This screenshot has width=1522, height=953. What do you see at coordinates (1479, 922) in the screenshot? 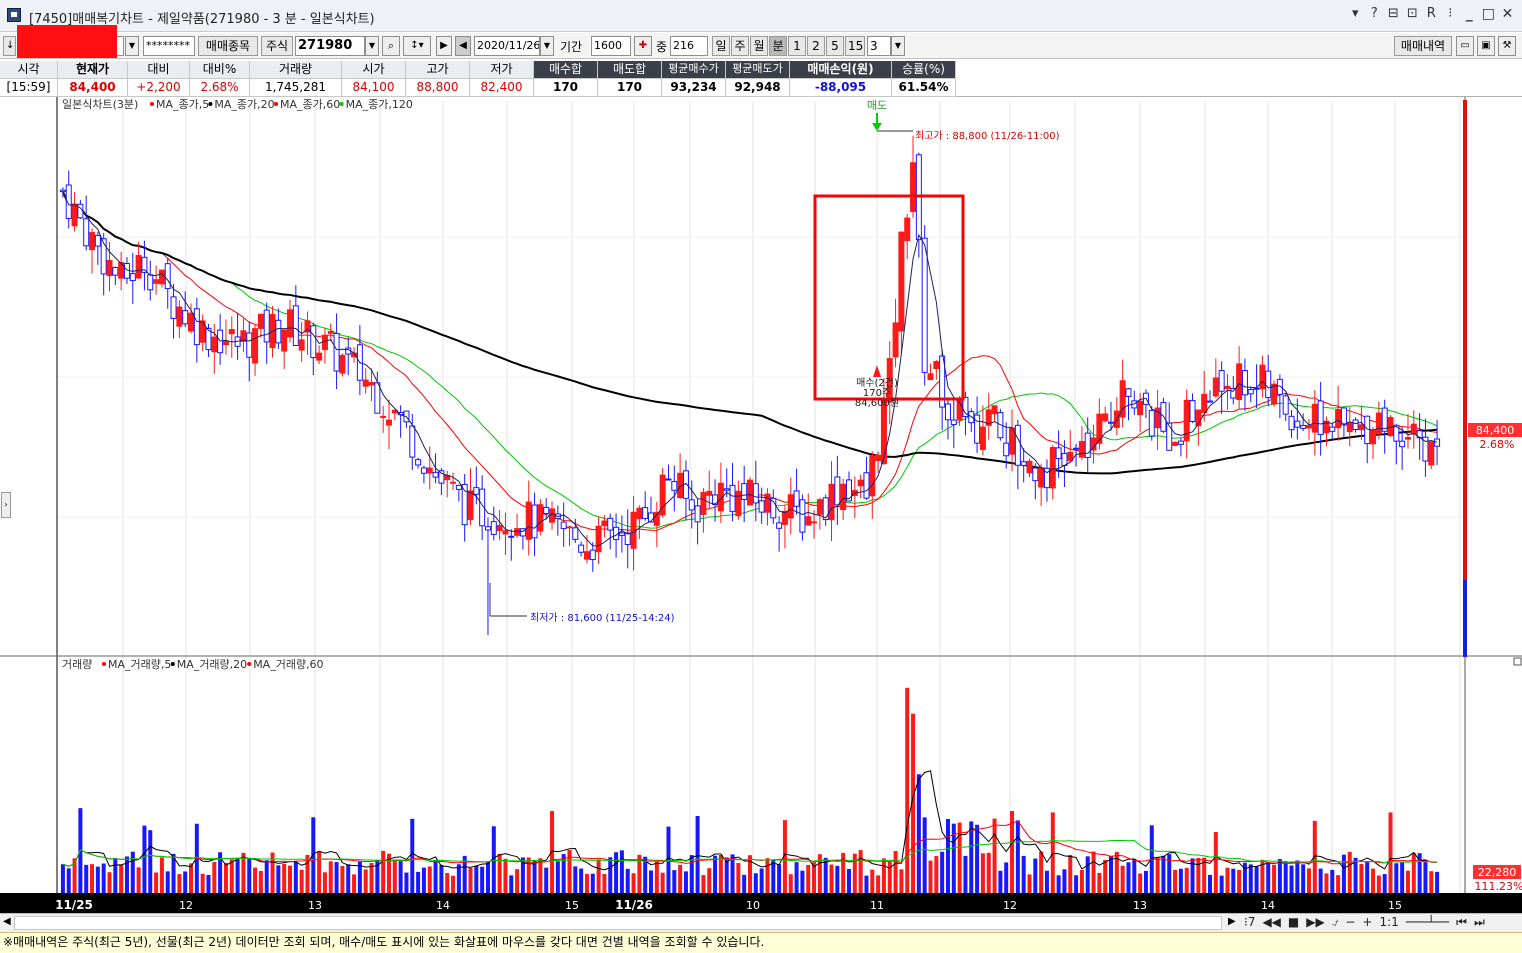
I see `go-end-icon: ⏭` at bounding box center [1479, 922].